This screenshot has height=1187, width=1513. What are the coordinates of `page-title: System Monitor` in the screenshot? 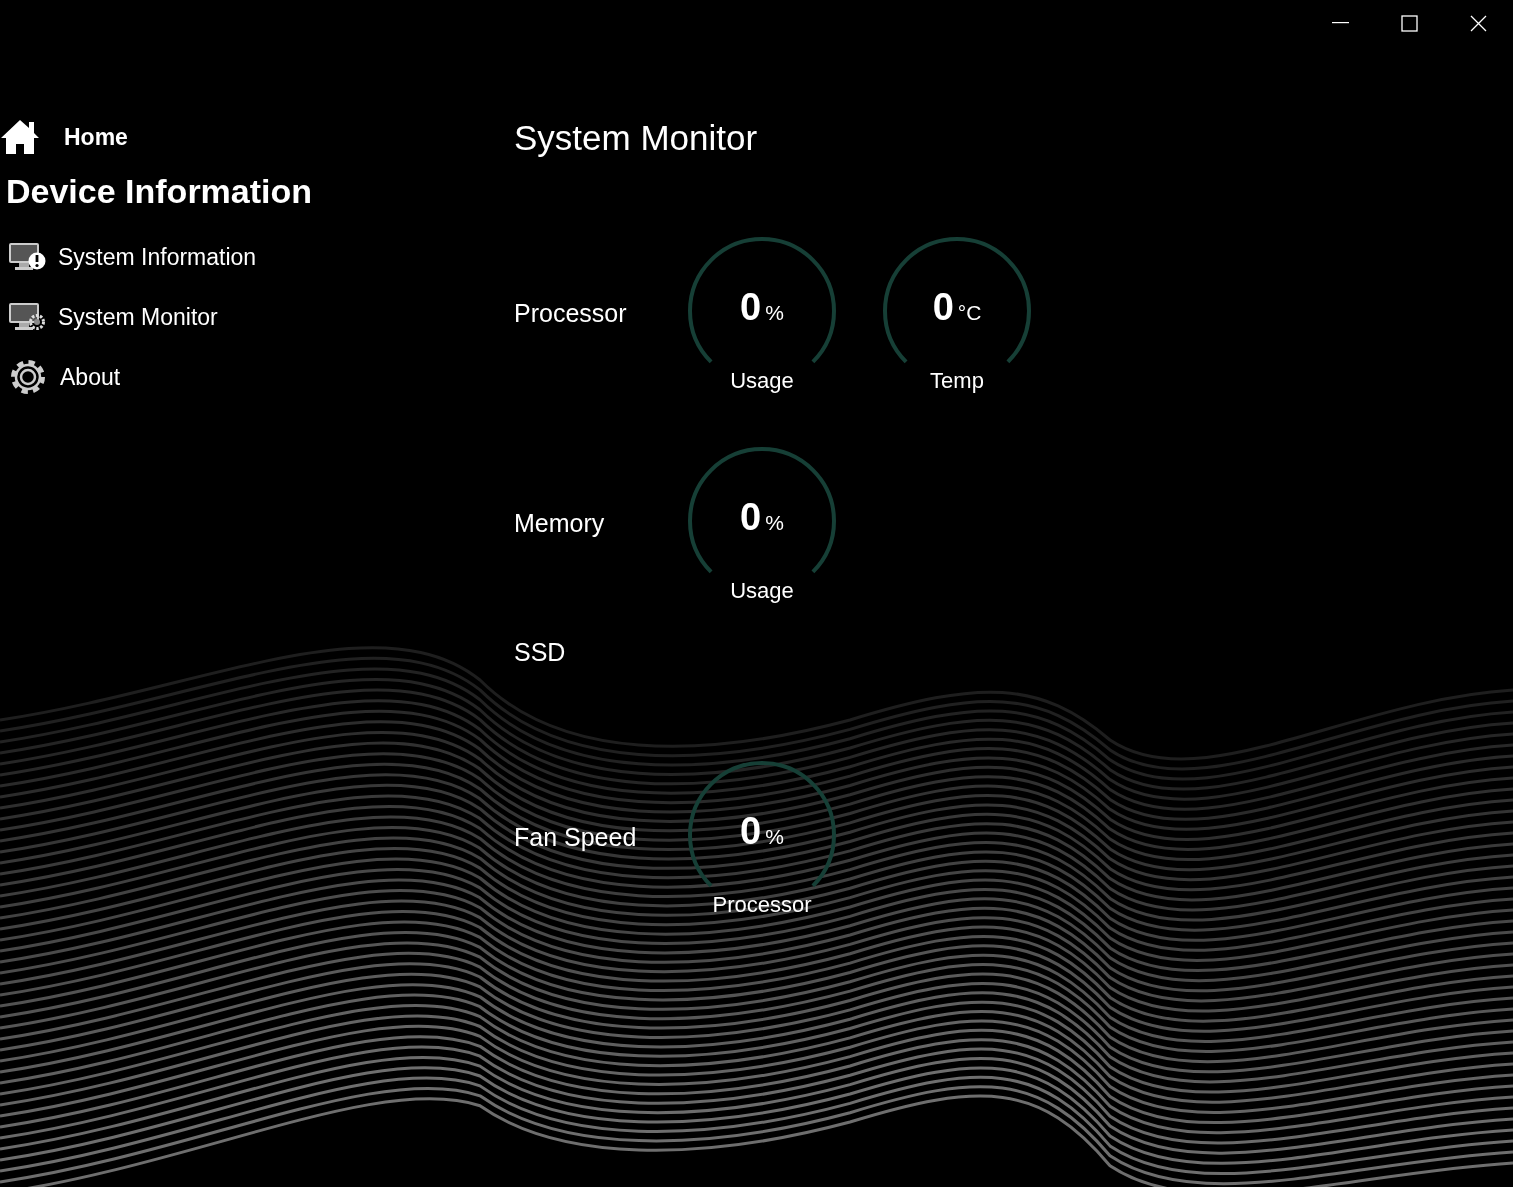 It's located at (636, 138).